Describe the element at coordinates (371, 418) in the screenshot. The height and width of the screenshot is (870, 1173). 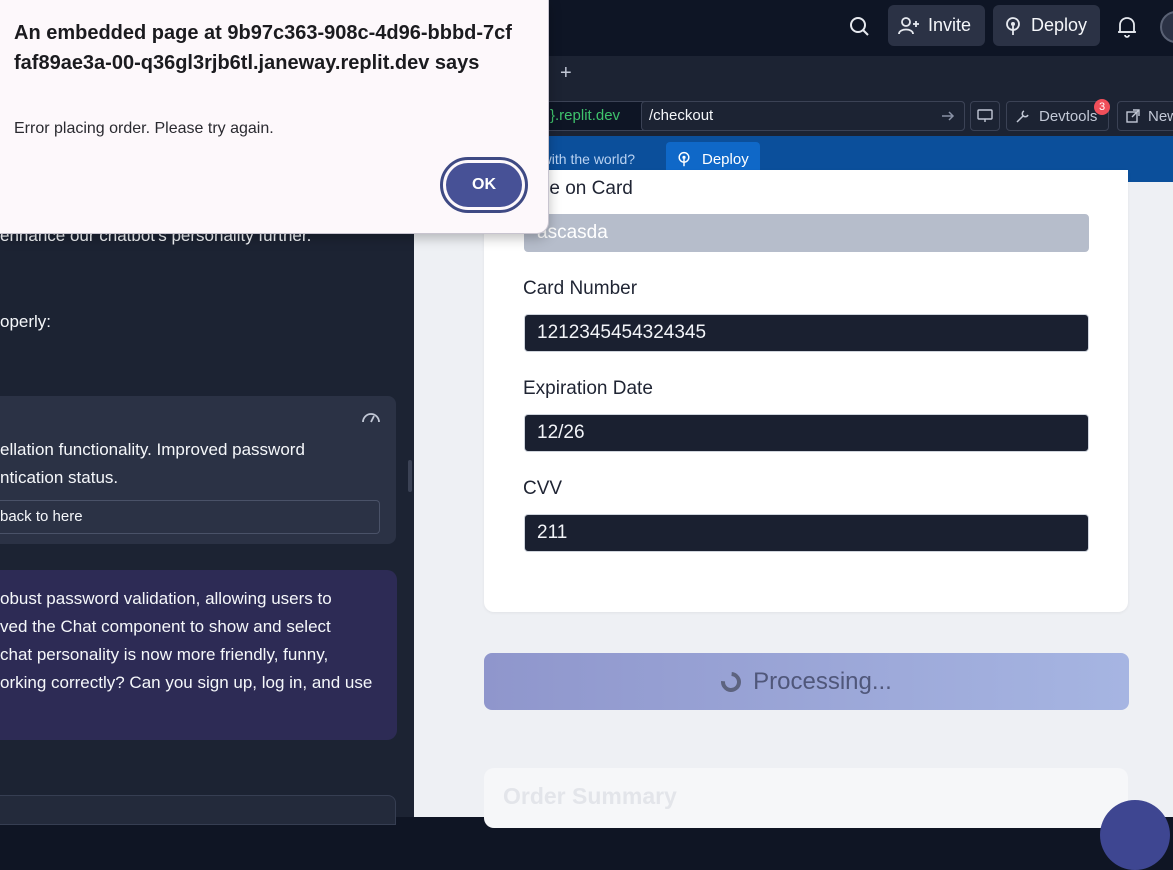
I see `speedometer-icon` at that location.